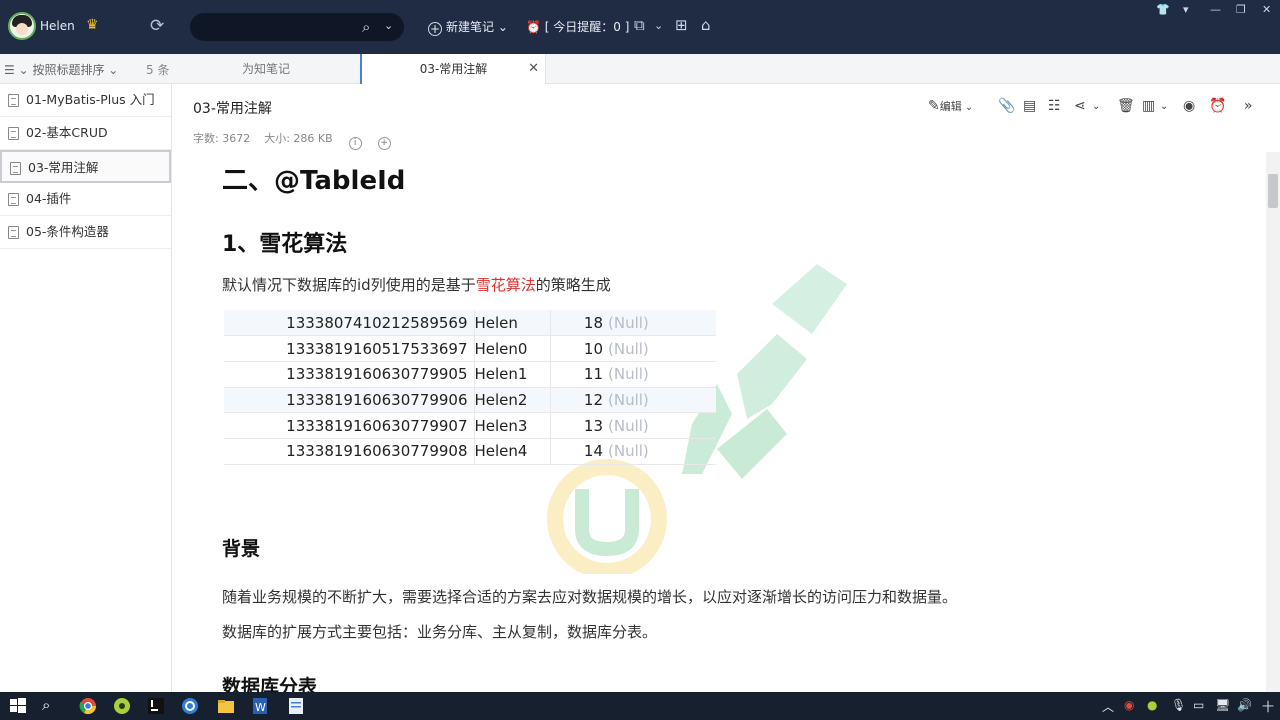 The width and height of the screenshot is (1280, 720). I want to click on plus-icon: +, so click(435, 29).